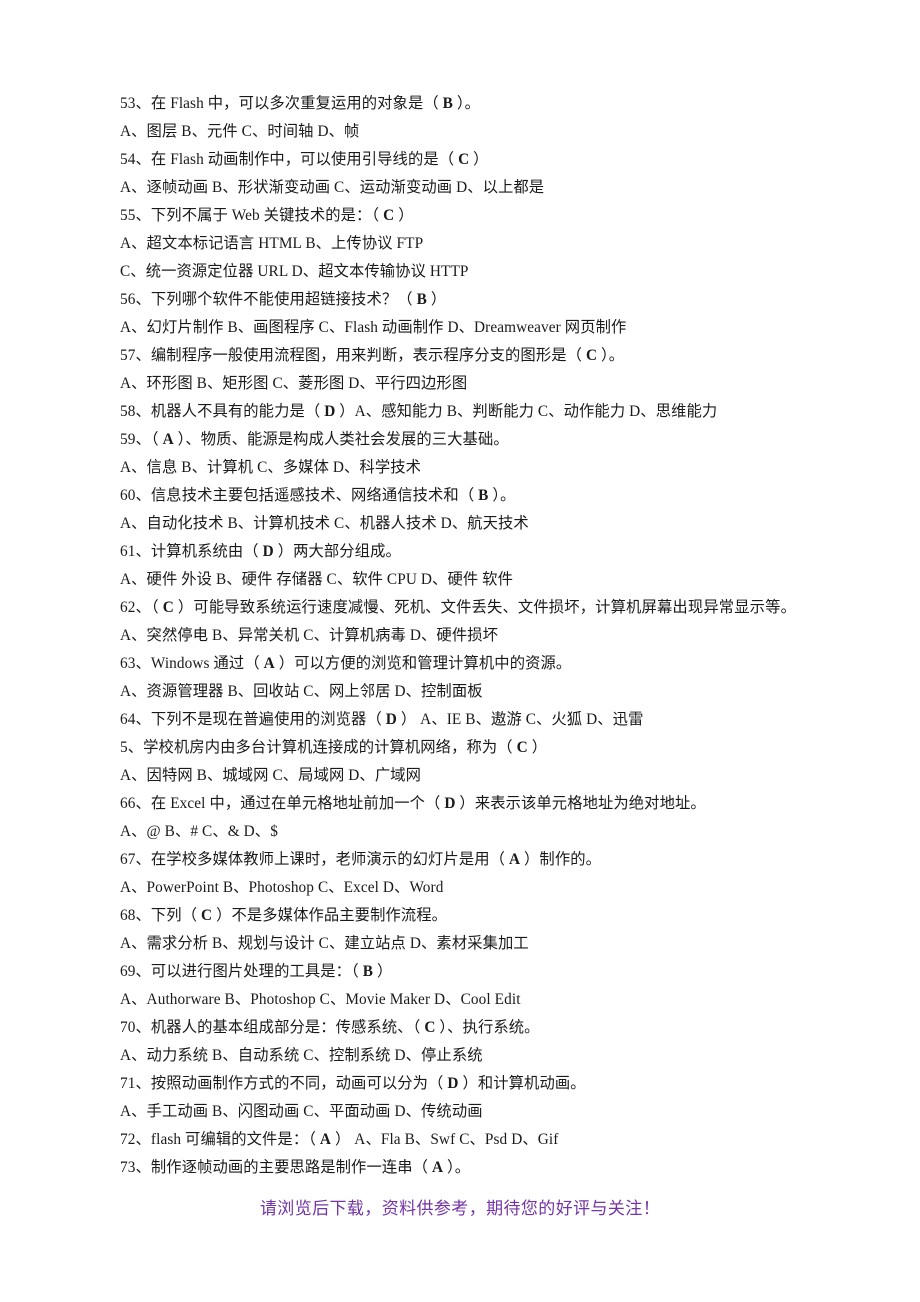 Image resolution: width=920 pixels, height=1302 pixels. Describe the element at coordinates (271, 467) in the screenshot. I see `option-line-59: A、信息 B、计算机 C、多媒体 D、科学技术` at that location.